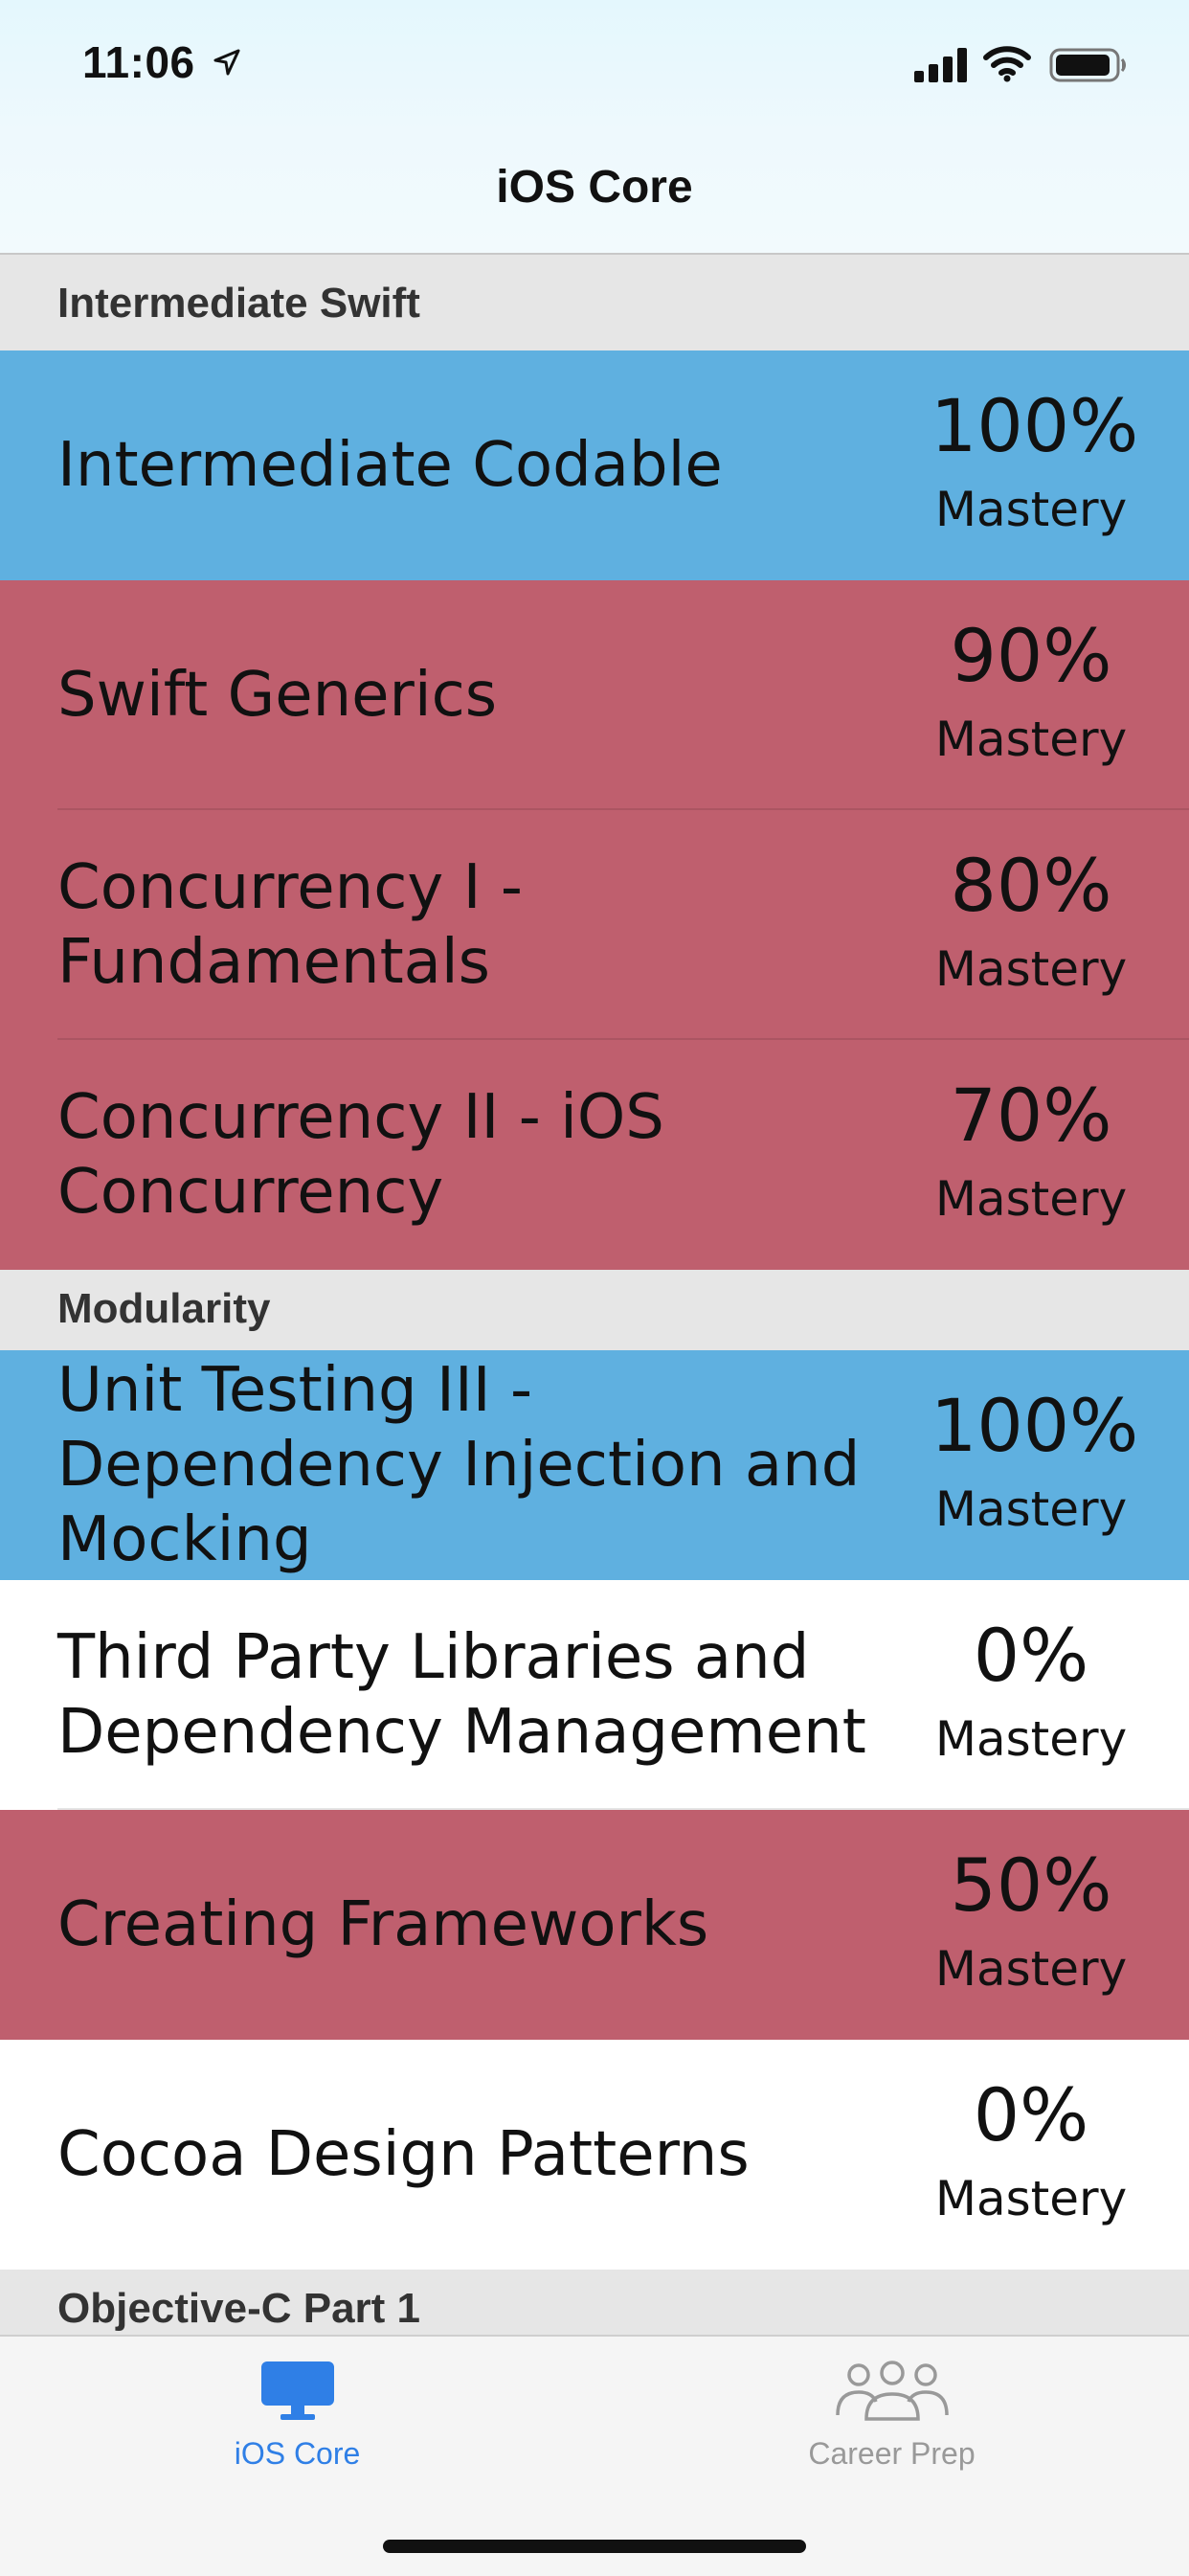 Image resolution: width=1189 pixels, height=2576 pixels. I want to click on tab-ios-core: iOS Core, so click(297, 2413).